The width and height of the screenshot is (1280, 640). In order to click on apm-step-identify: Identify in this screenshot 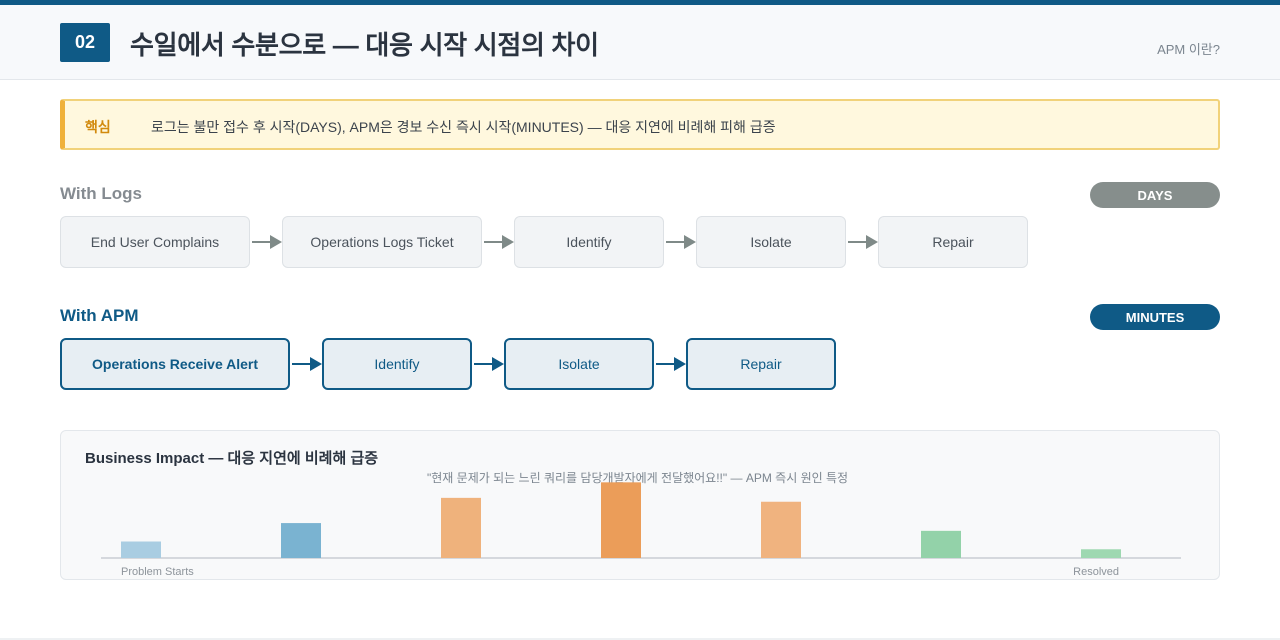, I will do `click(397, 364)`.